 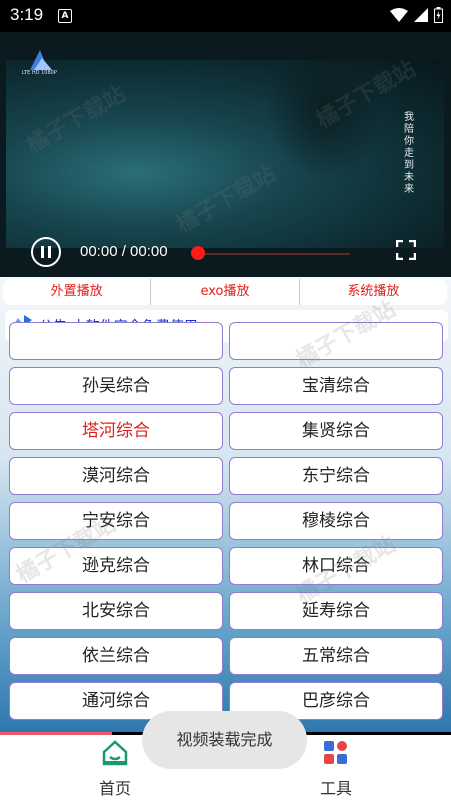 I want to click on wifi-icon, so click(x=399, y=15).